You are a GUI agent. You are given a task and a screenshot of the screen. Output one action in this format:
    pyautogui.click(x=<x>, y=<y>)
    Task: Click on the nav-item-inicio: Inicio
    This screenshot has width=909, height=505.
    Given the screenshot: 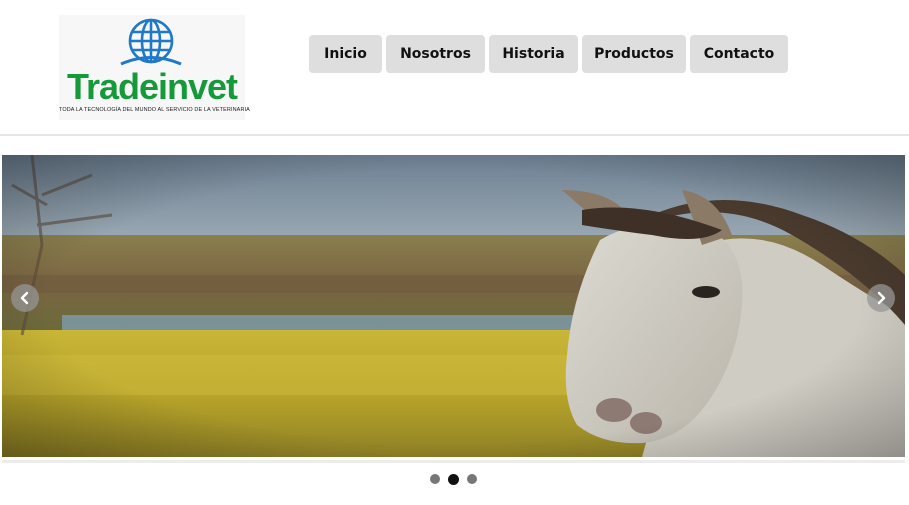 What is the action you would take?
    pyautogui.click(x=345, y=54)
    